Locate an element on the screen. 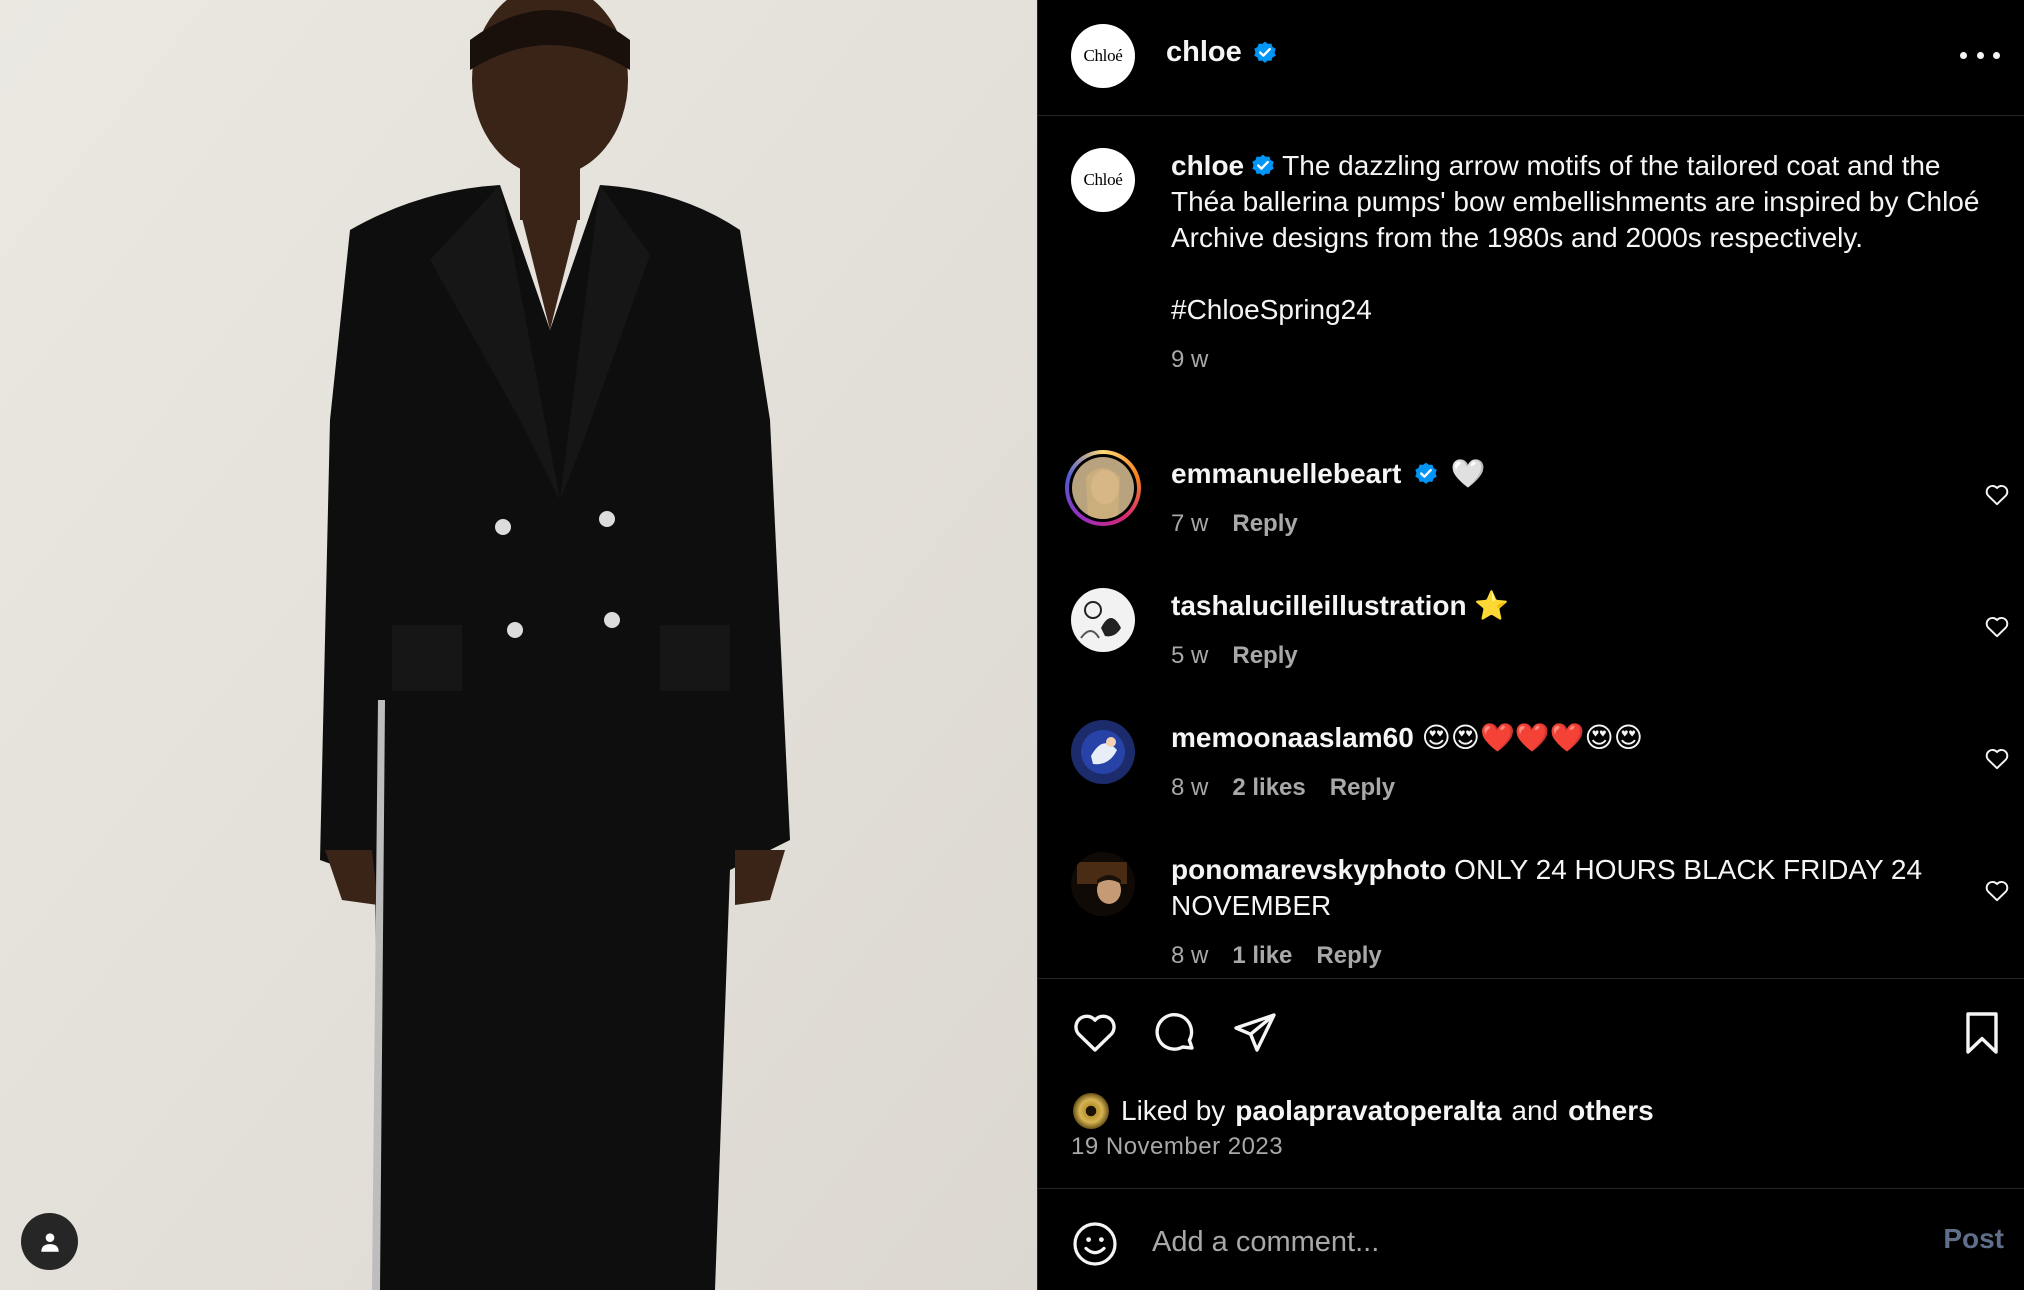 This screenshot has height=1290, width=2024. comment-text: ⭐ is located at coordinates (1492, 605).